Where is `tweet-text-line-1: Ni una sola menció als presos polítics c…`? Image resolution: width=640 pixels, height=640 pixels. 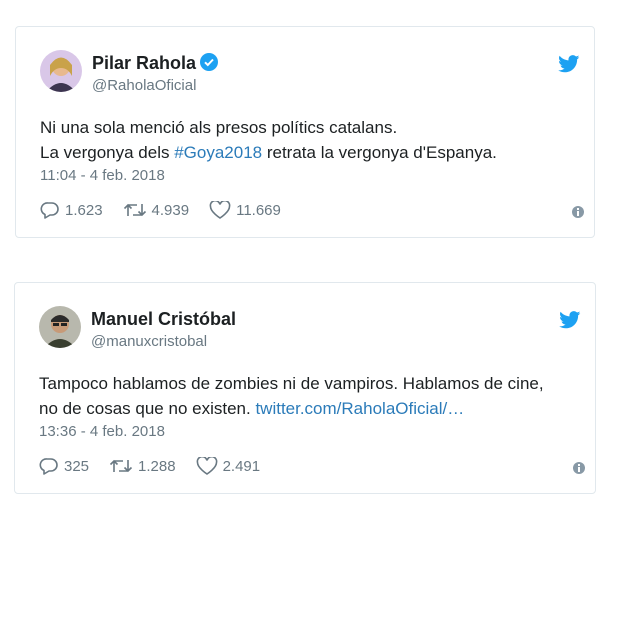 tweet-text-line-1: Ni una sola menció als presos polítics c… is located at coordinates (219, 127).